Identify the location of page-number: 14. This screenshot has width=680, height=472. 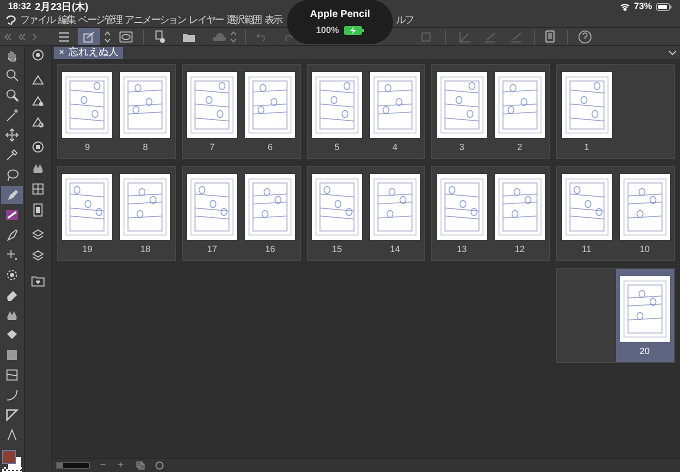
(395, 249).